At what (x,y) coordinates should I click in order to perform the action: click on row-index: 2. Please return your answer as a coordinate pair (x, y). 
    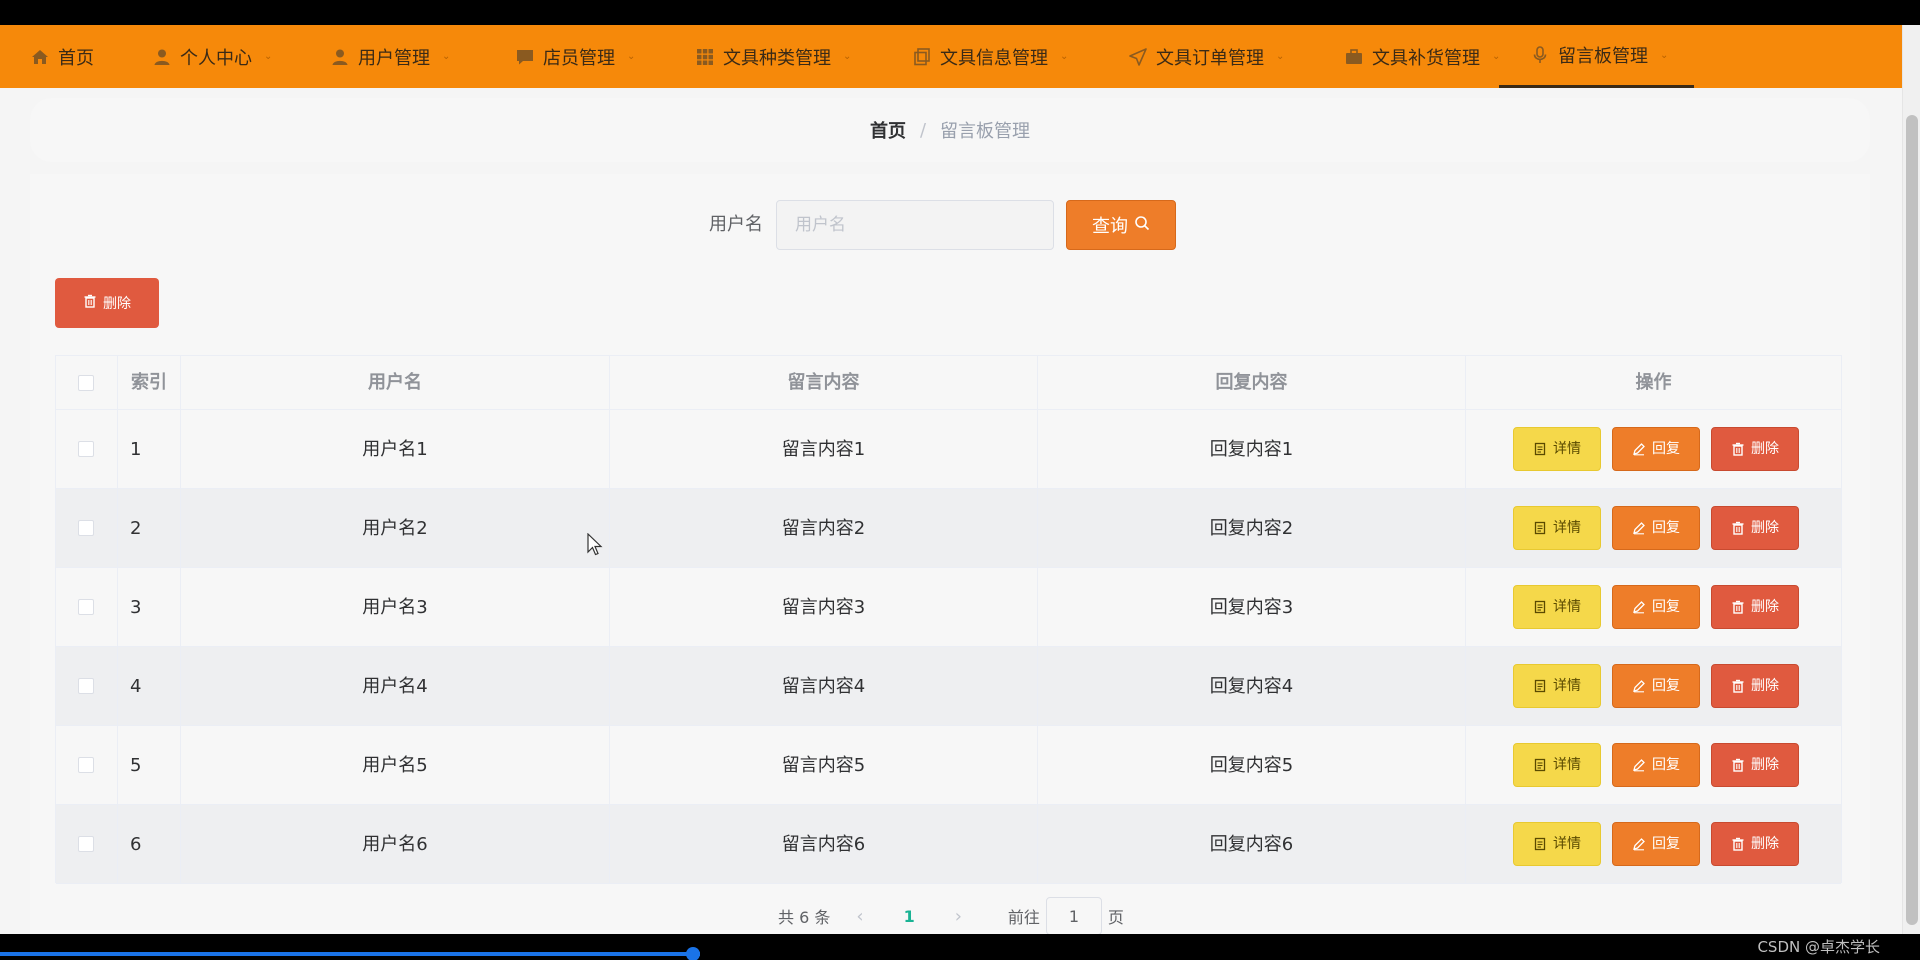
    Looking at the image, I should click on (149, 528).